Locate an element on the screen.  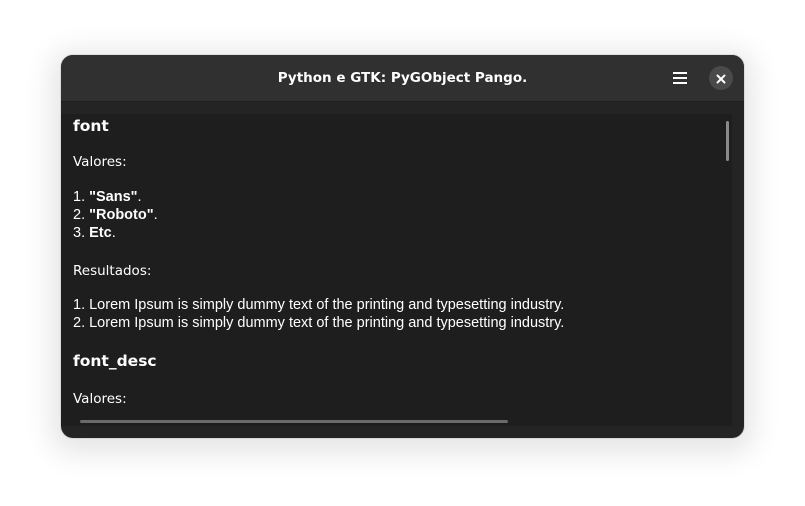
results-label: Resultados: is located at coordinates (112, 271).